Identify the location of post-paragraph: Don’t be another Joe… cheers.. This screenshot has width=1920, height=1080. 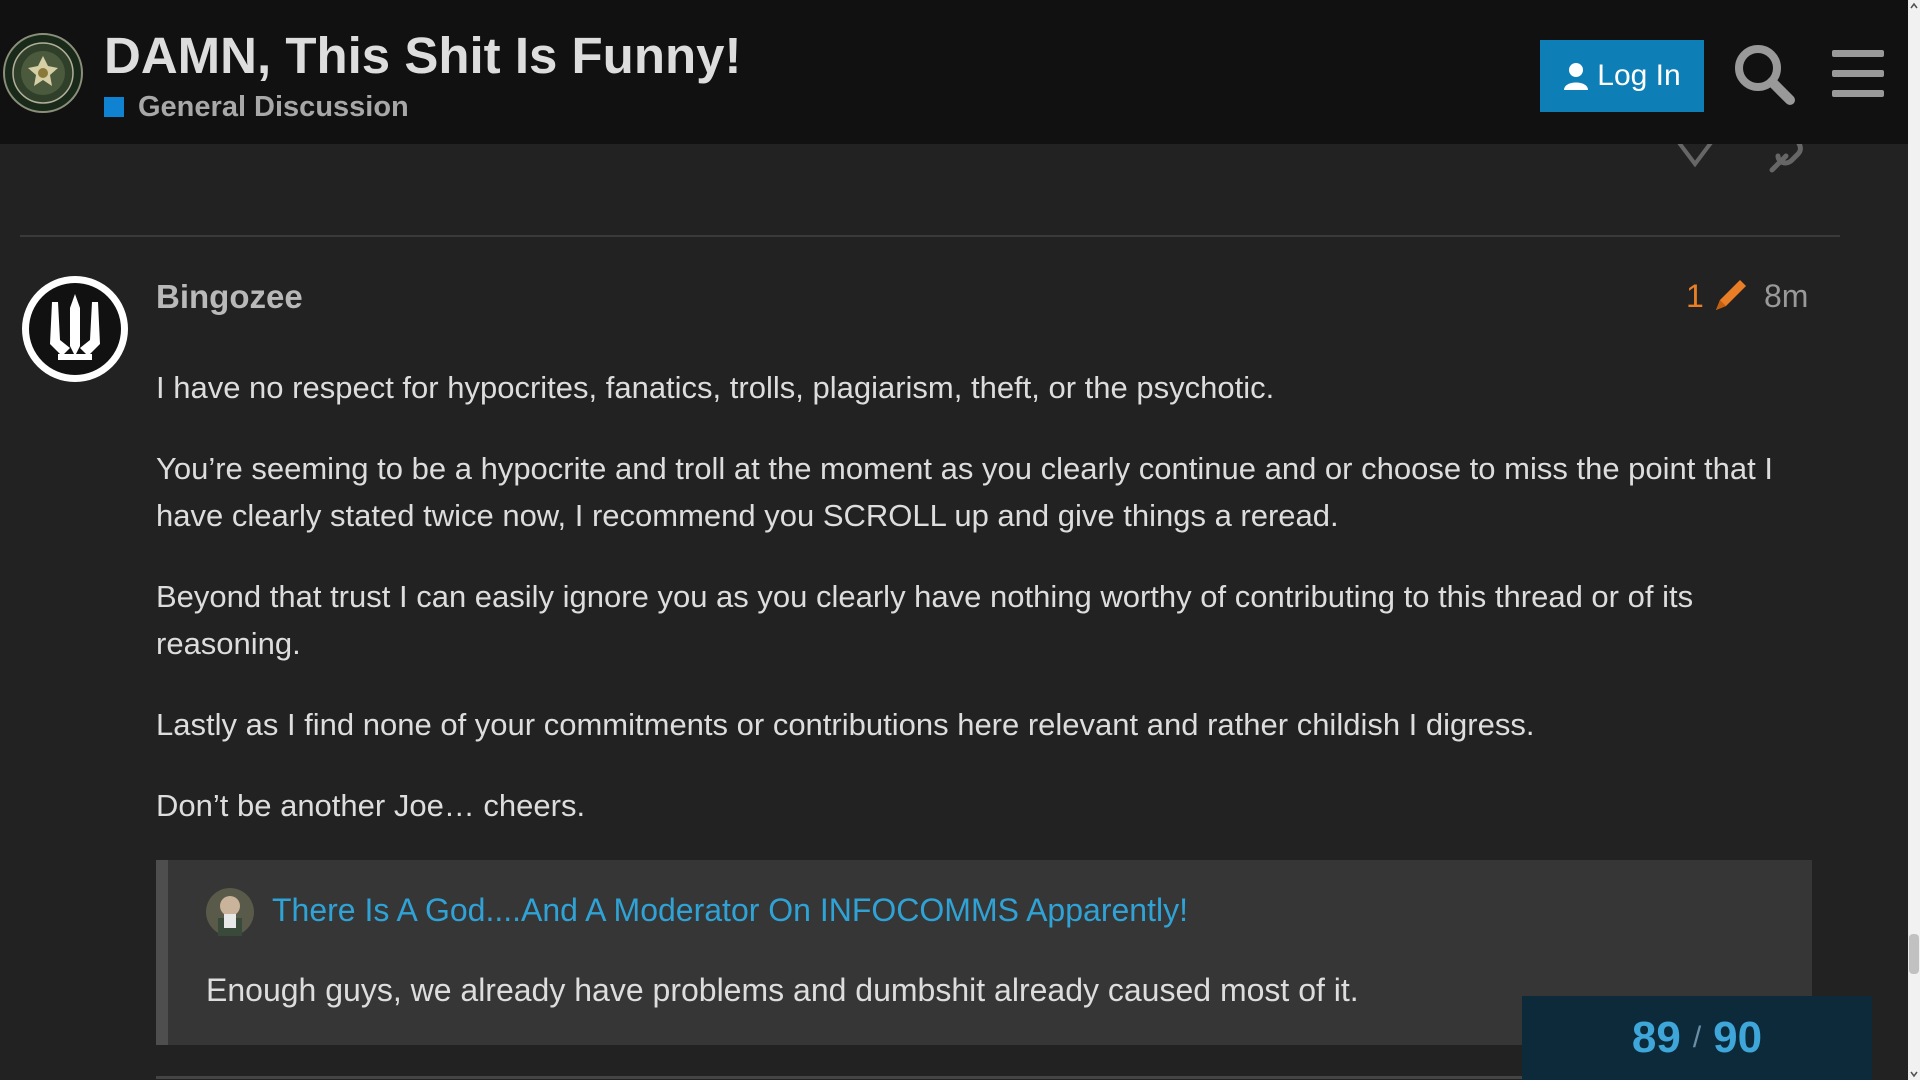
(371, 805).